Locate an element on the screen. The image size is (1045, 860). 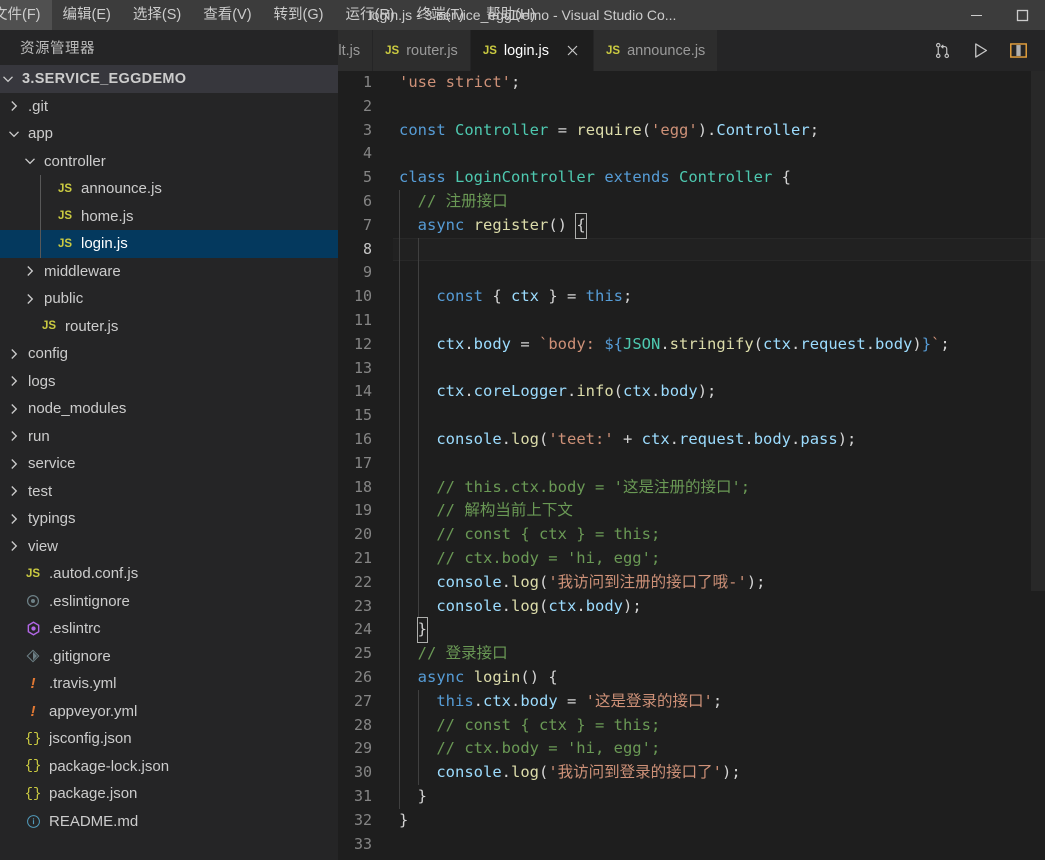
line-content: // 解构当前上下文 is located at coordinates (483, 511).